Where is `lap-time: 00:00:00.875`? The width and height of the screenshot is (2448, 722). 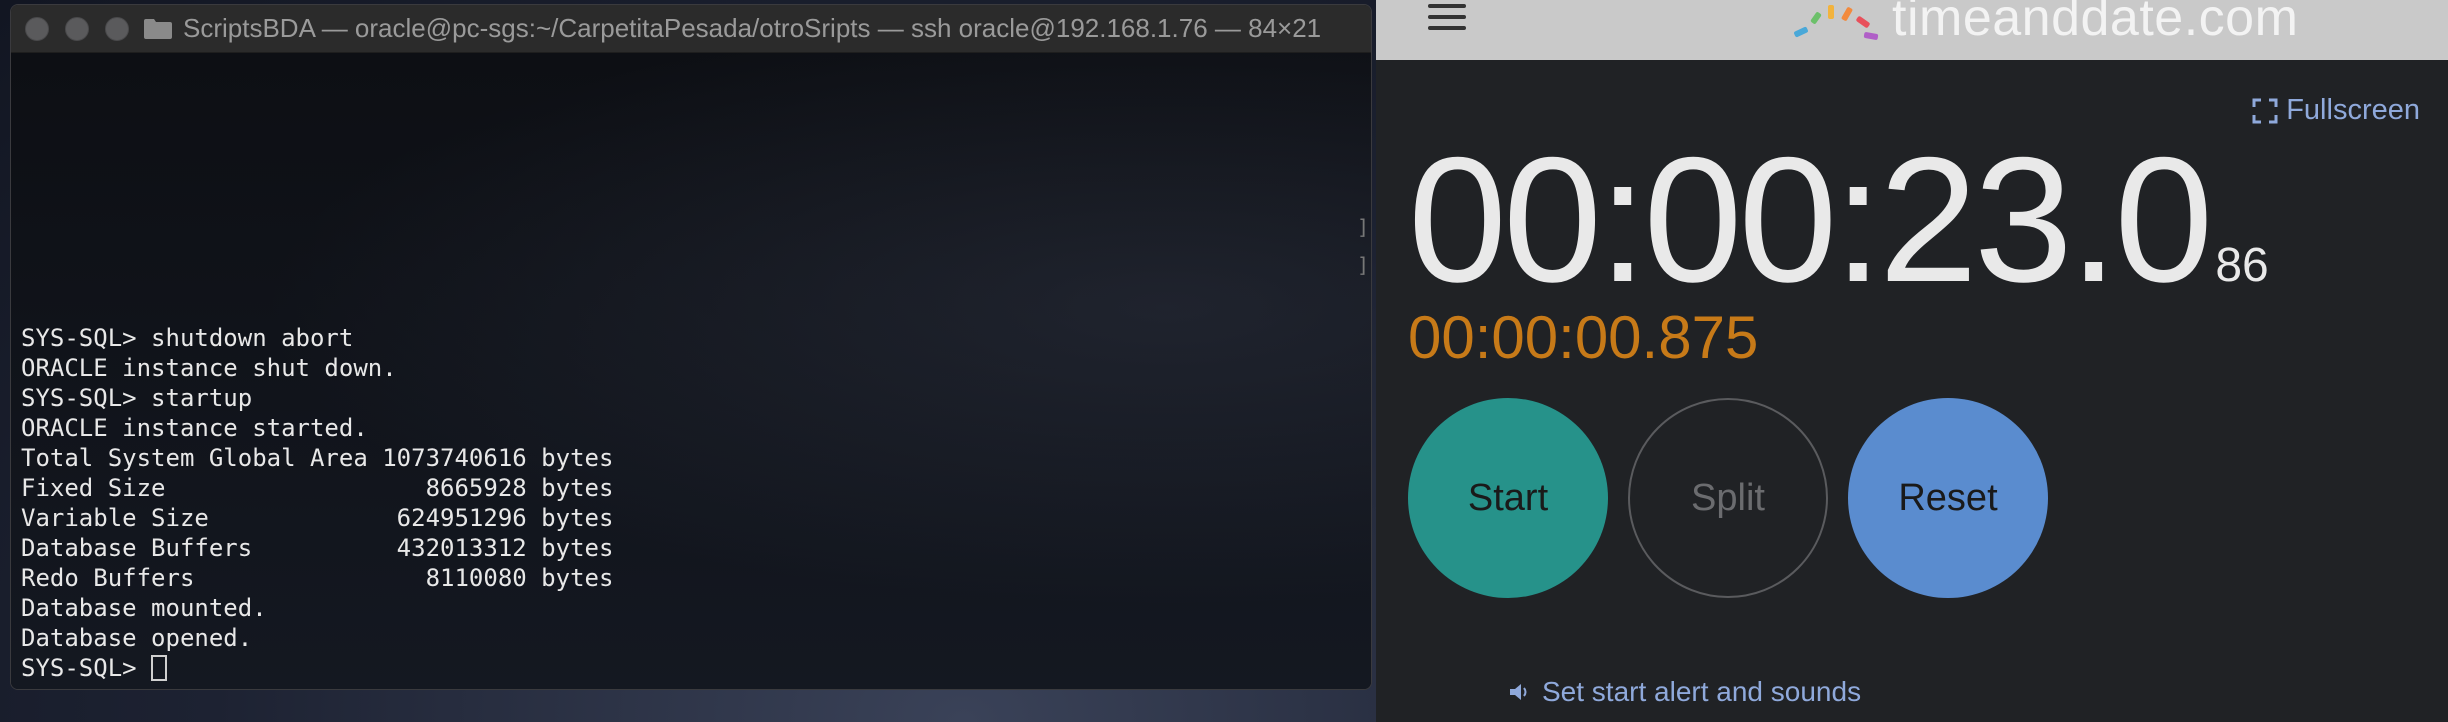
lap-time: 00:00:00.875 is located at coordinates (1583, 337).